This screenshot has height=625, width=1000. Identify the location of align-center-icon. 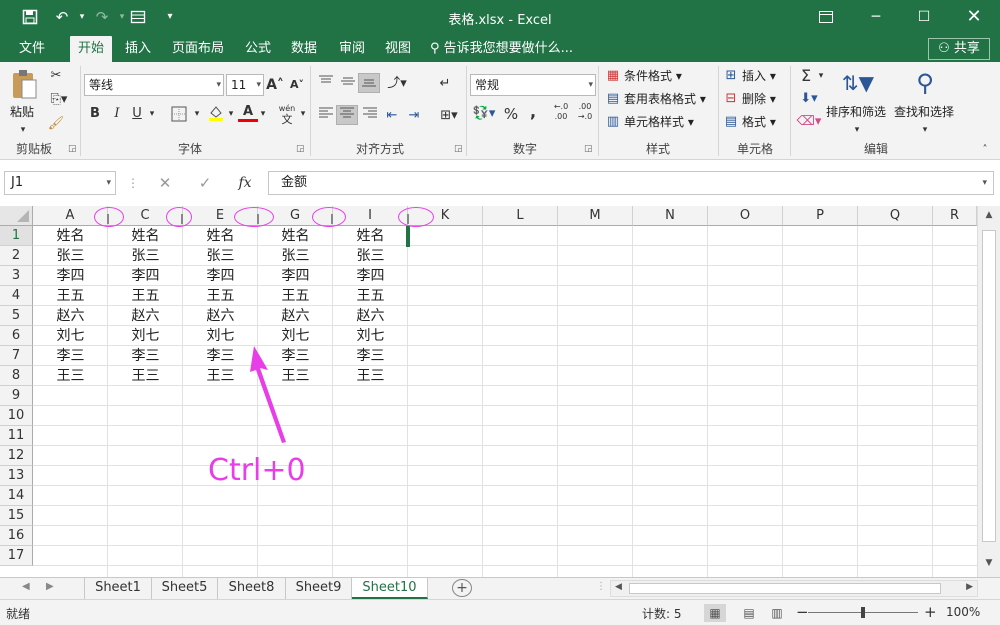
(347, 115).